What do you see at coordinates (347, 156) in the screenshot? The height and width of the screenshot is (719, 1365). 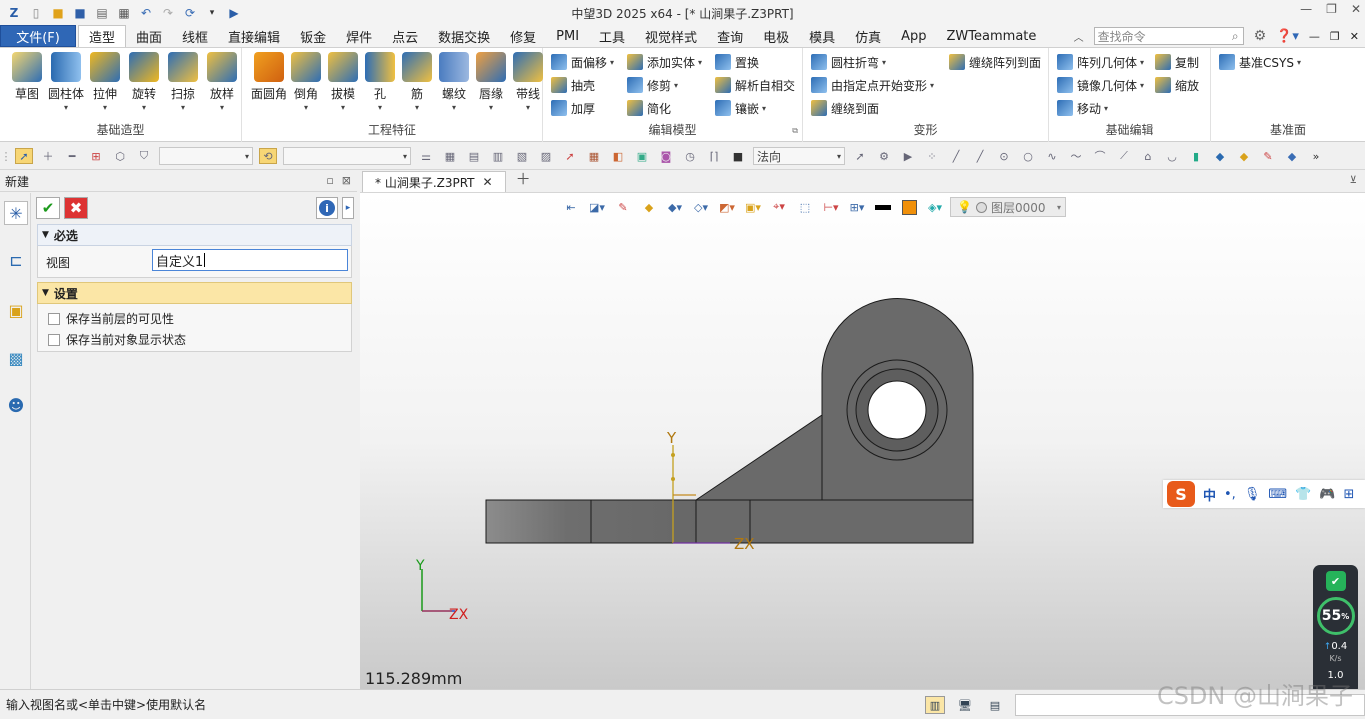 I see `pick-type-select: ▾` at bounding box center [347, 156].